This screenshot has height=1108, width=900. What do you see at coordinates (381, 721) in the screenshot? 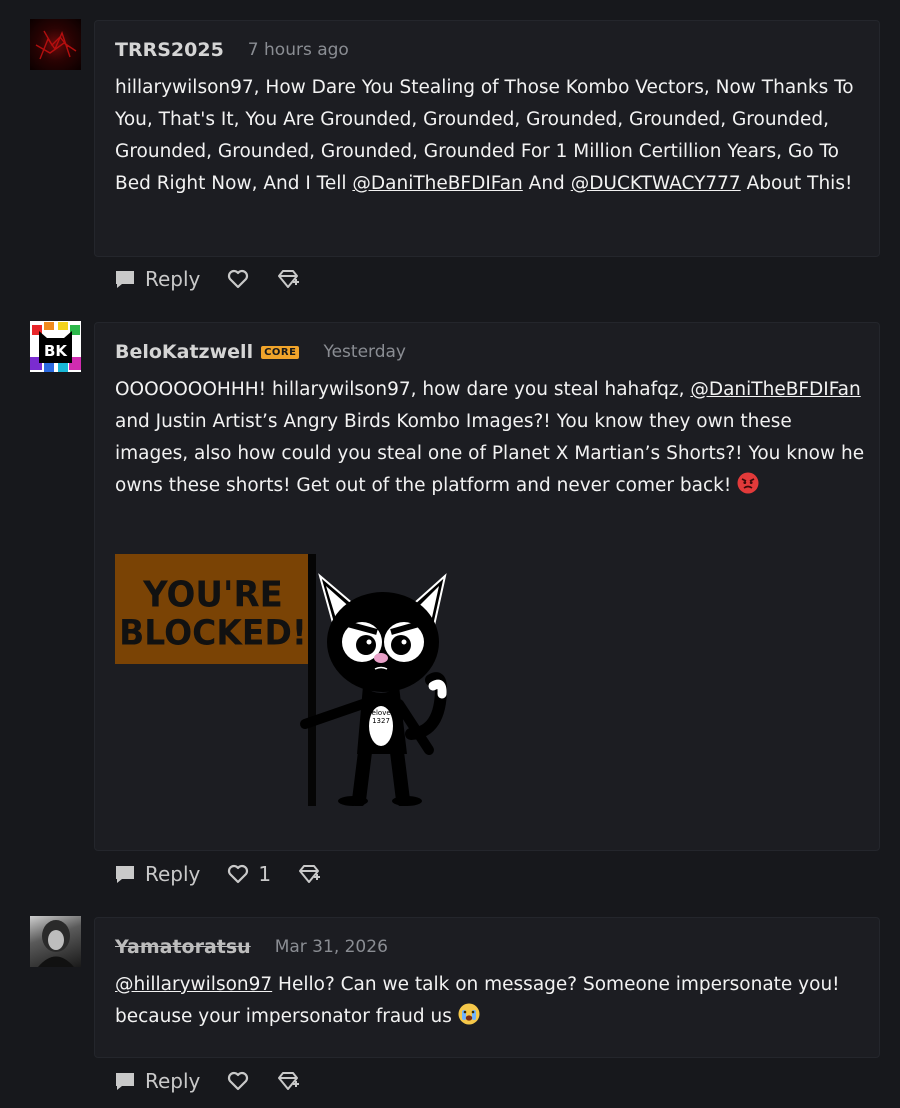
I see `shirt-text-line2: 1327` at bounding box center [381, 721].